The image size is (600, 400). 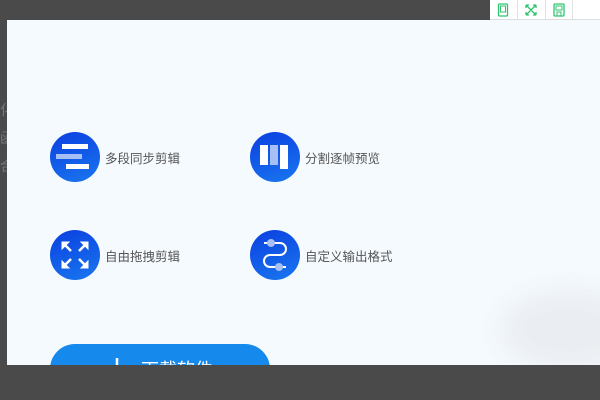 What do you see at coordinates (300, 382) in the screenshot?
I see `bottom-bar` at bounding box center [300, 382].